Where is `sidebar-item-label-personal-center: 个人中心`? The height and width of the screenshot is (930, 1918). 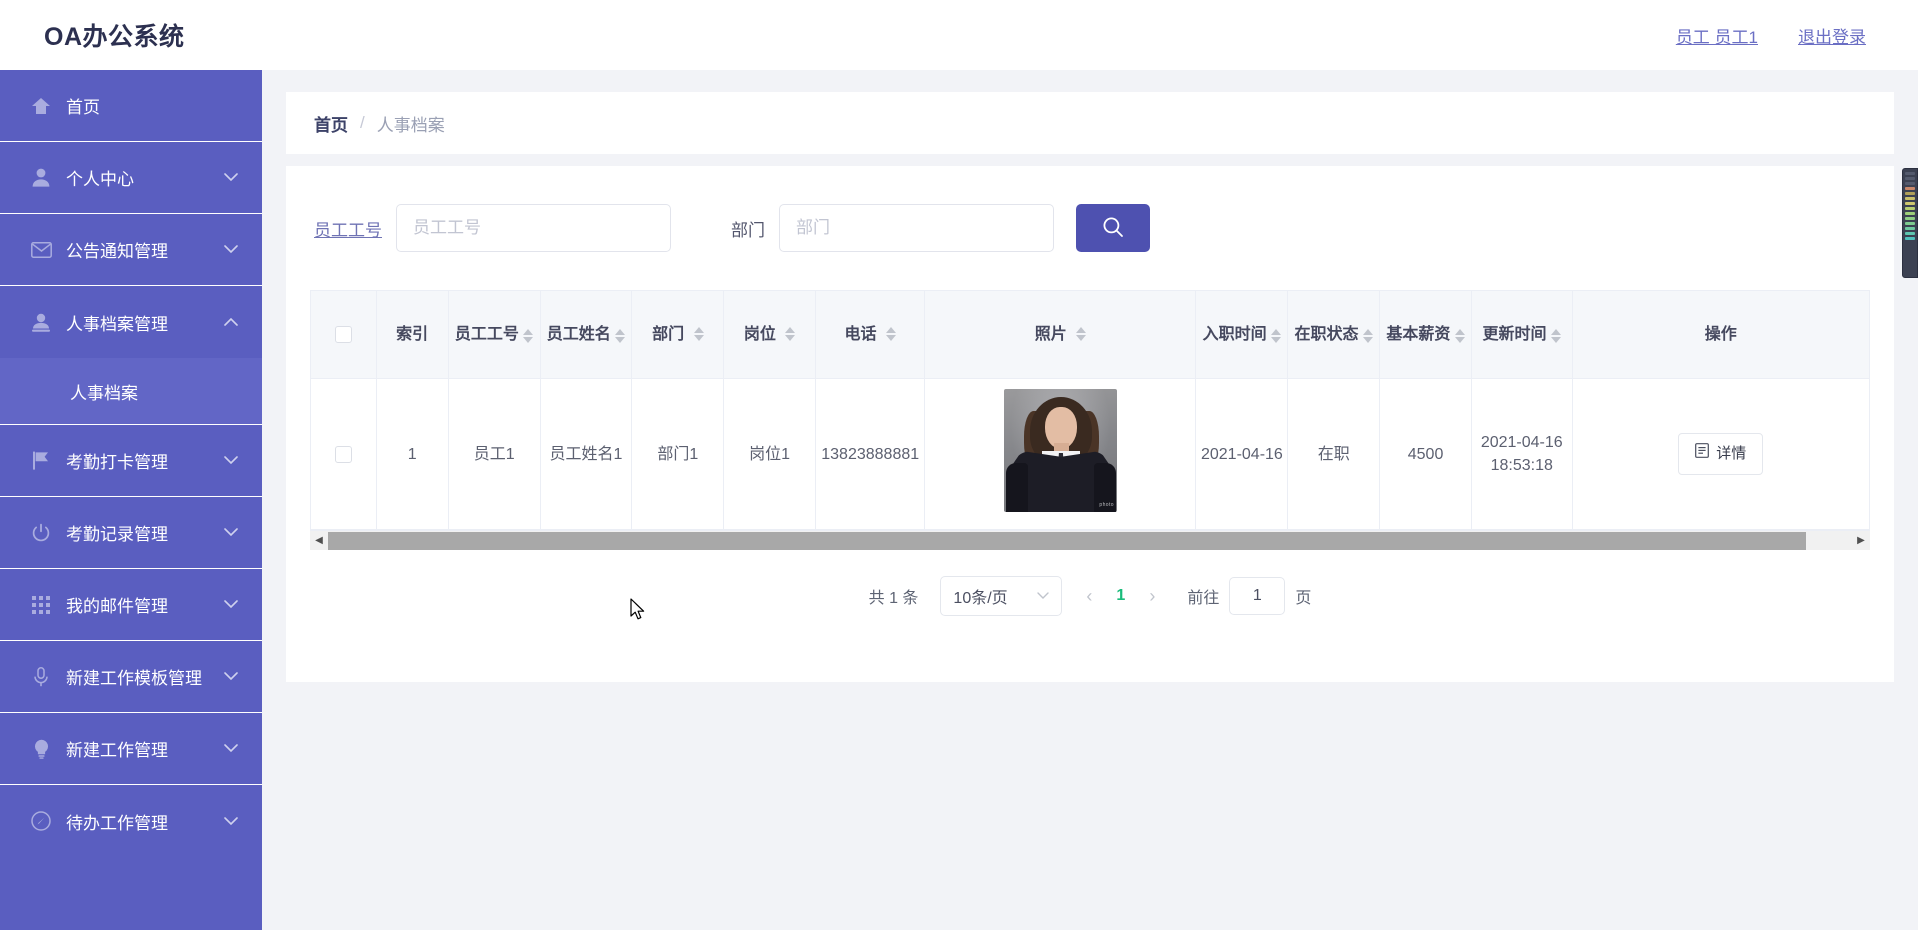
sidebar-item-label-personal-center: 个人中心 is located at coordinates (100, 179).